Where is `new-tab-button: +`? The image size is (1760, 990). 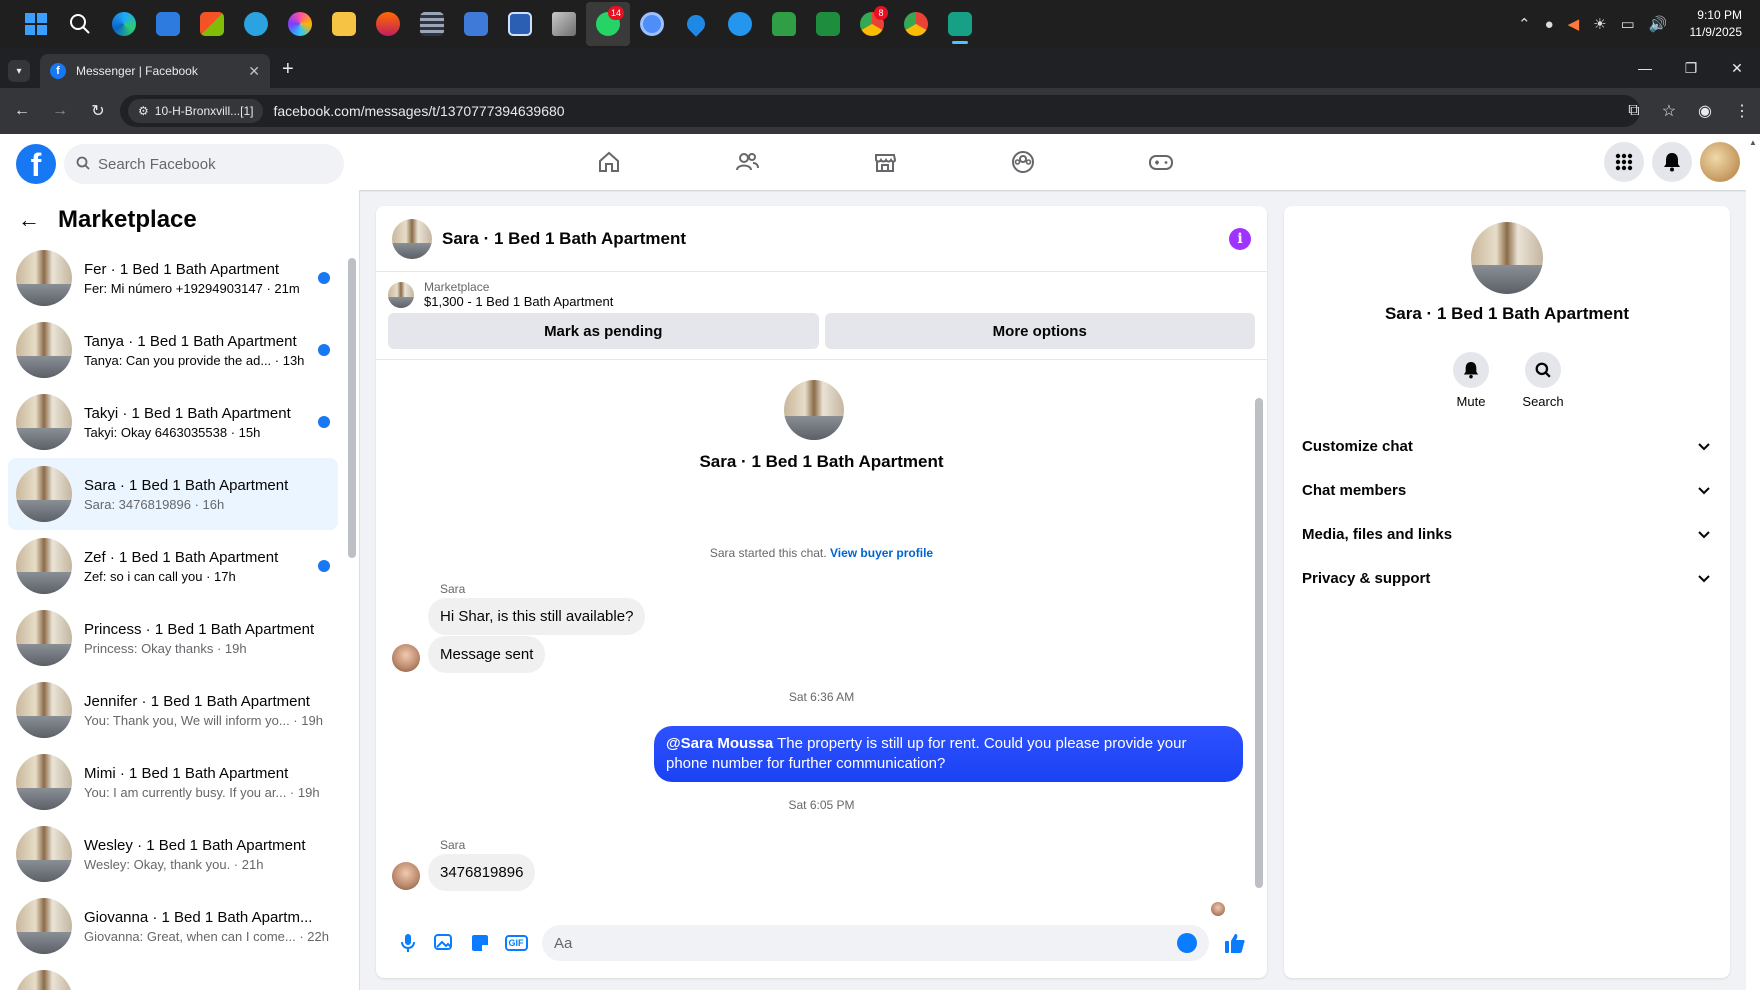 new-tab-button: + is located at coordinates (288, 69).